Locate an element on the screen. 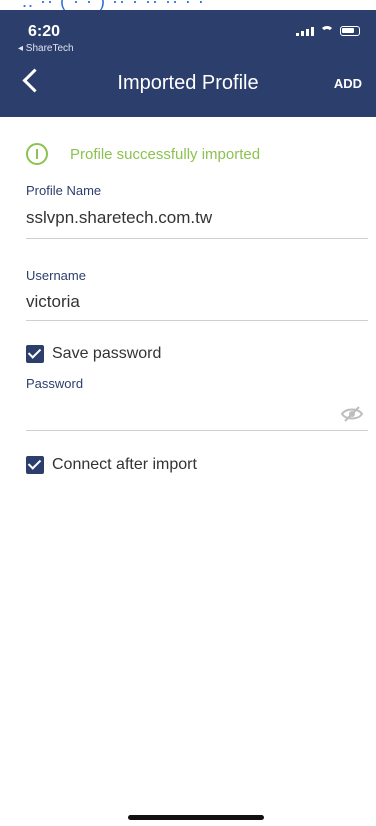 Image resolution: width=376 pixels, height=826 pixels. status-icons is located at coordinates (328, 31).